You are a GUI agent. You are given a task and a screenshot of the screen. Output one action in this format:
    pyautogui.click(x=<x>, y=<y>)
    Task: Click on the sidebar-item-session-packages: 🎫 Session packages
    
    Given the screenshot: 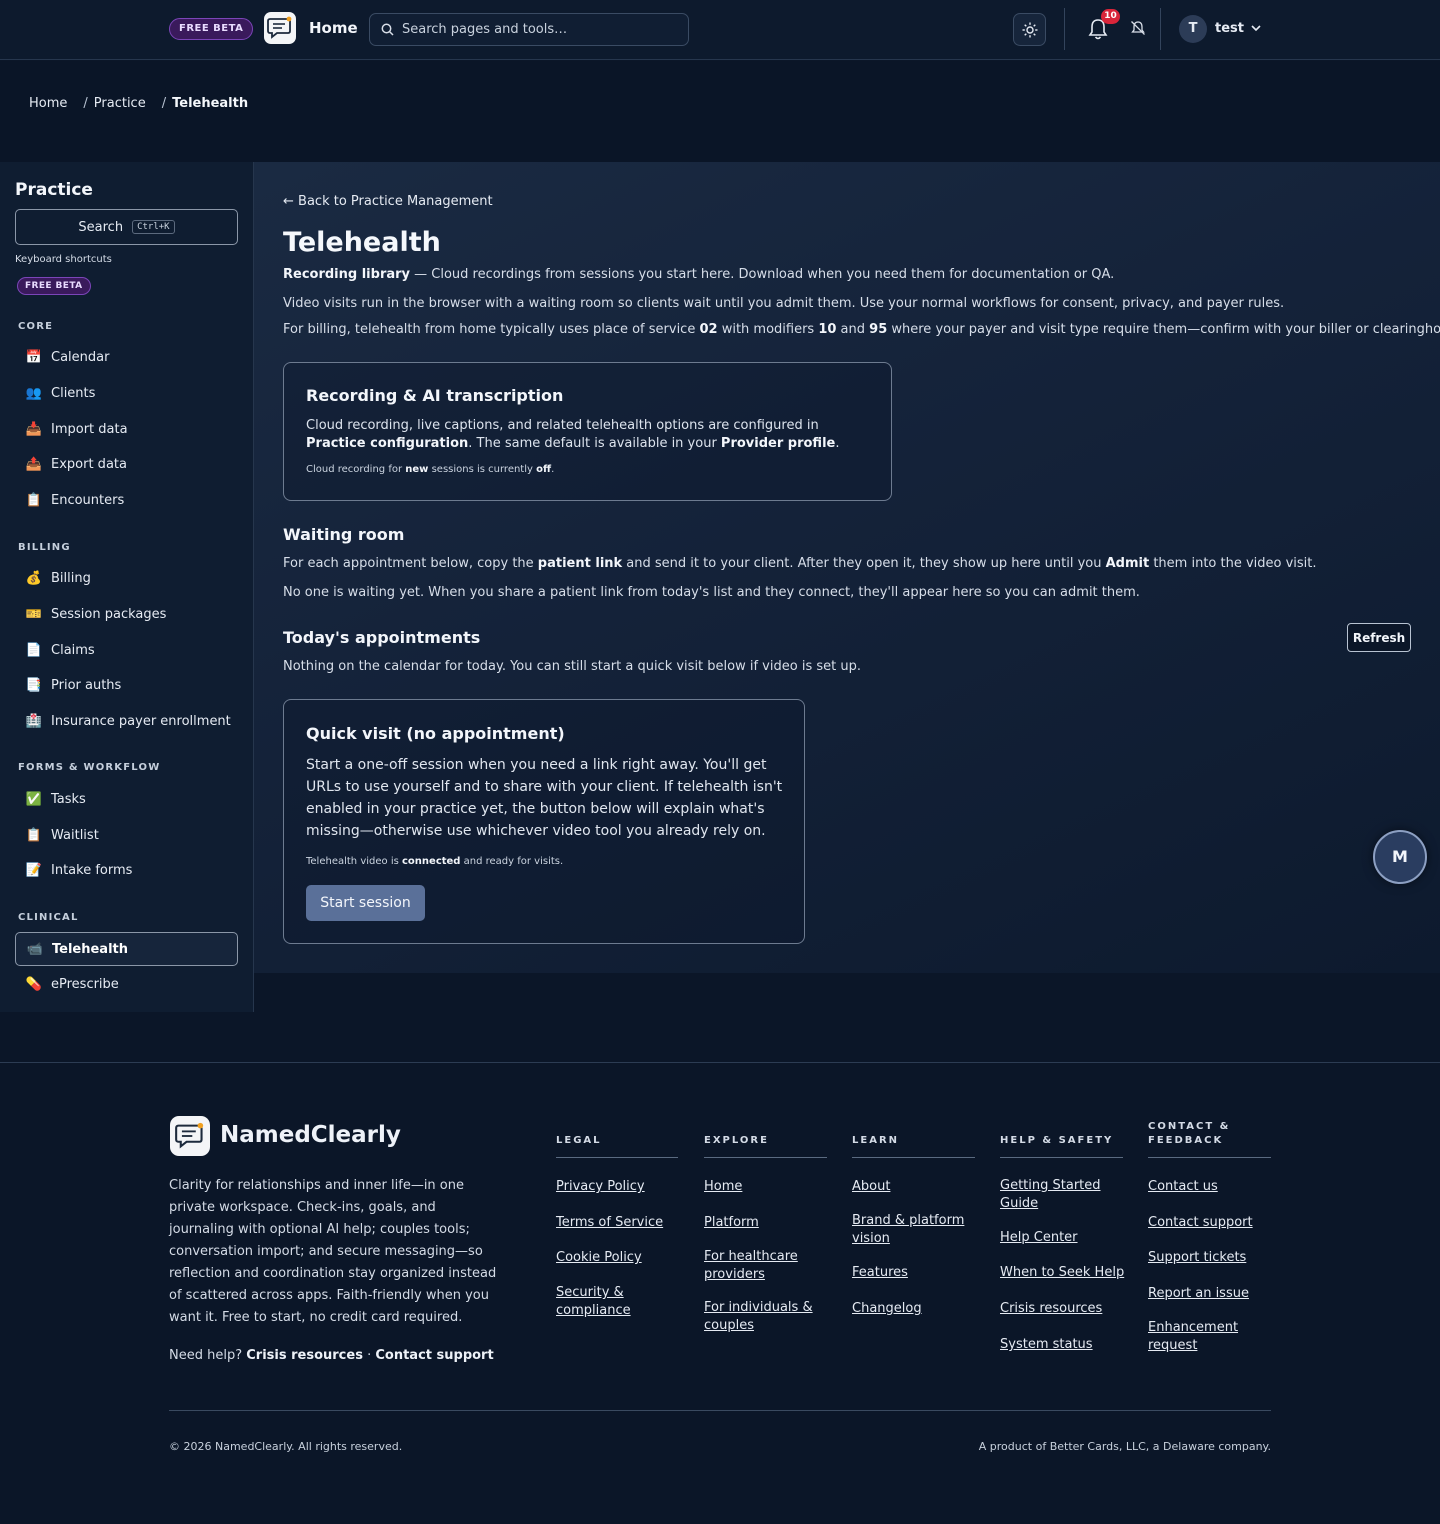 What is the action you would take?
    pyautogui.click(x=126, y=614)
    